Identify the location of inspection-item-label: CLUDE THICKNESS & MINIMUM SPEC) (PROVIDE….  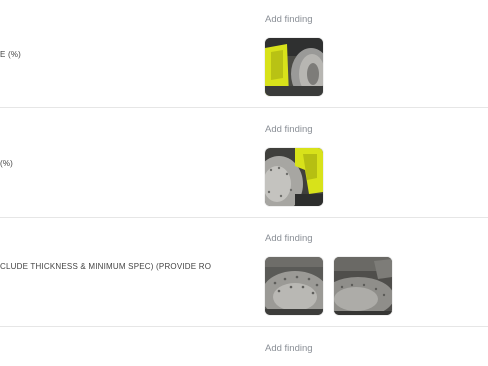
(106, 266).